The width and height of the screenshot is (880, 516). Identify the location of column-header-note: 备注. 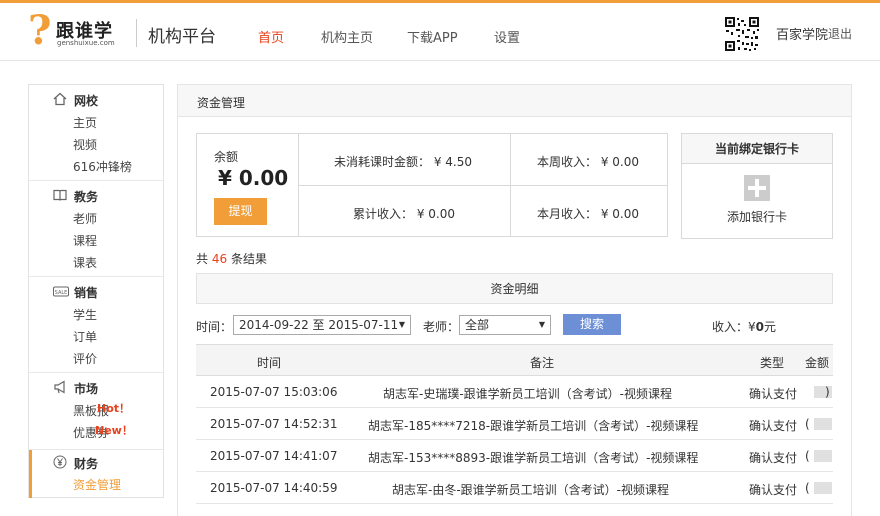
(542, 363).